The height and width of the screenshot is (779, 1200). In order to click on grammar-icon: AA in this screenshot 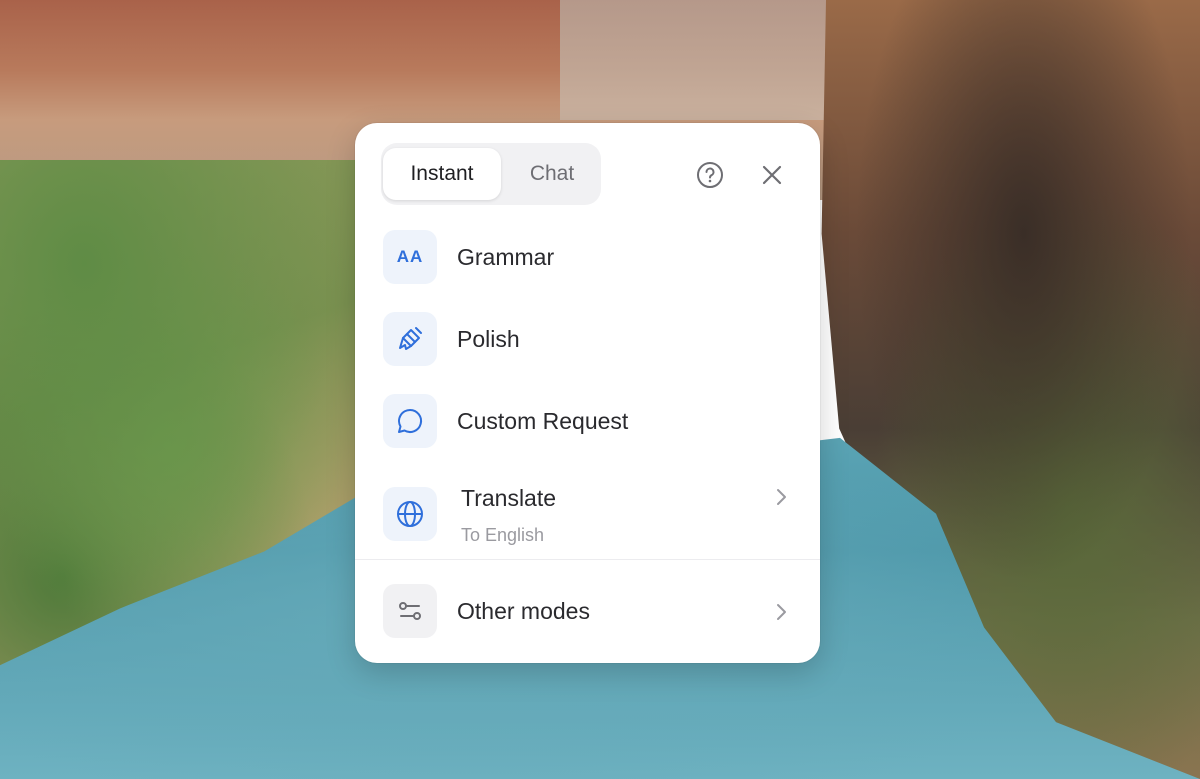, I will do `click(410, 257)`.